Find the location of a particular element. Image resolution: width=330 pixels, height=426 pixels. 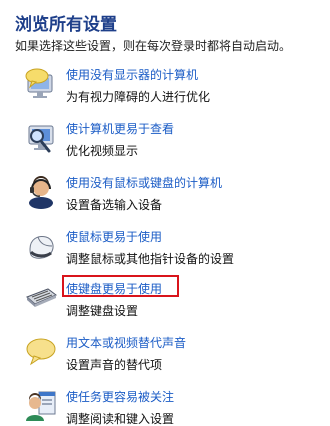

setting-item-no-display: 使用没有显示器的计算机 为有视力障碍的人进行优化 is located at coordinates (174, 87).